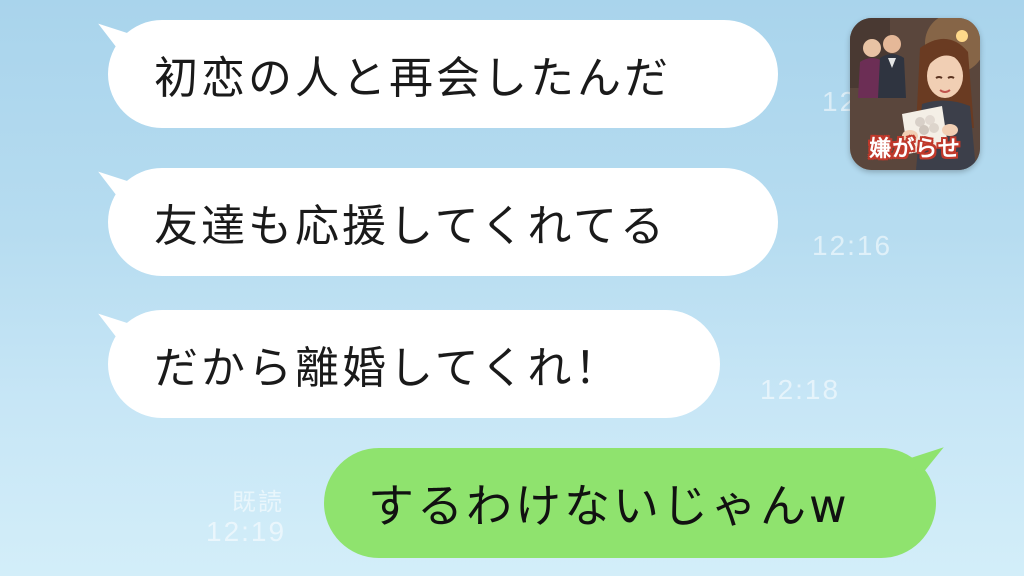  I want to click on message-text: 初恋の人と再会したんだ, so click(412, 78).